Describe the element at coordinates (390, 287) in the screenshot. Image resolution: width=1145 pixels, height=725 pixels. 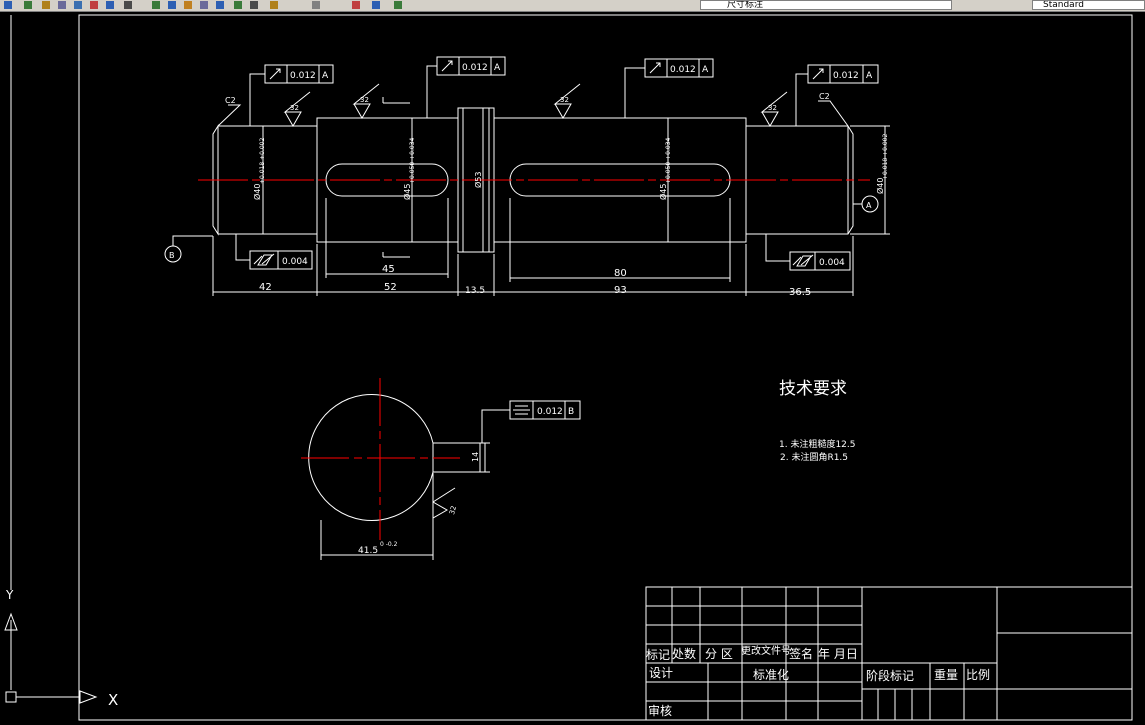
I see `dim-length: 52` at that location.